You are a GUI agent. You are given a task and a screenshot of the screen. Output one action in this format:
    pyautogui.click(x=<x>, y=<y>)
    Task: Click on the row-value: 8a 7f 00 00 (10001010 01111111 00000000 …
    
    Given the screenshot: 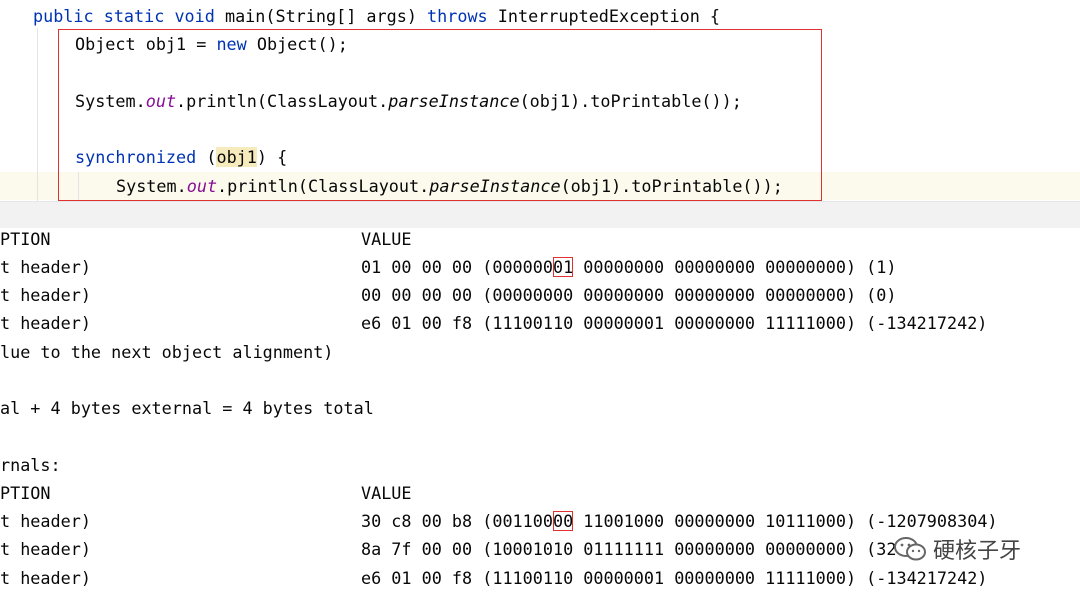 What is the action you would take?
    pyautogui.click(x=629, y=549)
    